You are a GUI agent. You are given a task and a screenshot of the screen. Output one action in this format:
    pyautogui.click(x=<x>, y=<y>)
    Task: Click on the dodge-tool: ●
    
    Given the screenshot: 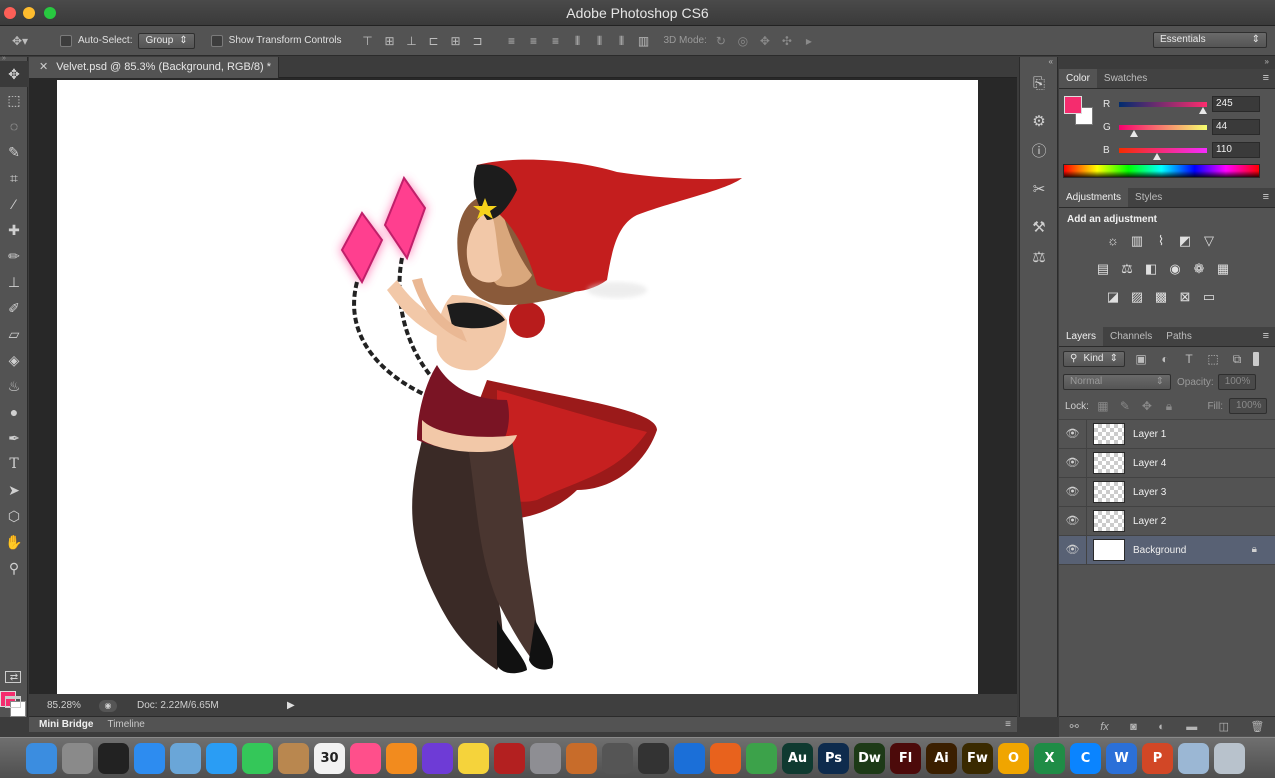 What is the action you would take?
    pyautogui.click(x=14, y=412)
    